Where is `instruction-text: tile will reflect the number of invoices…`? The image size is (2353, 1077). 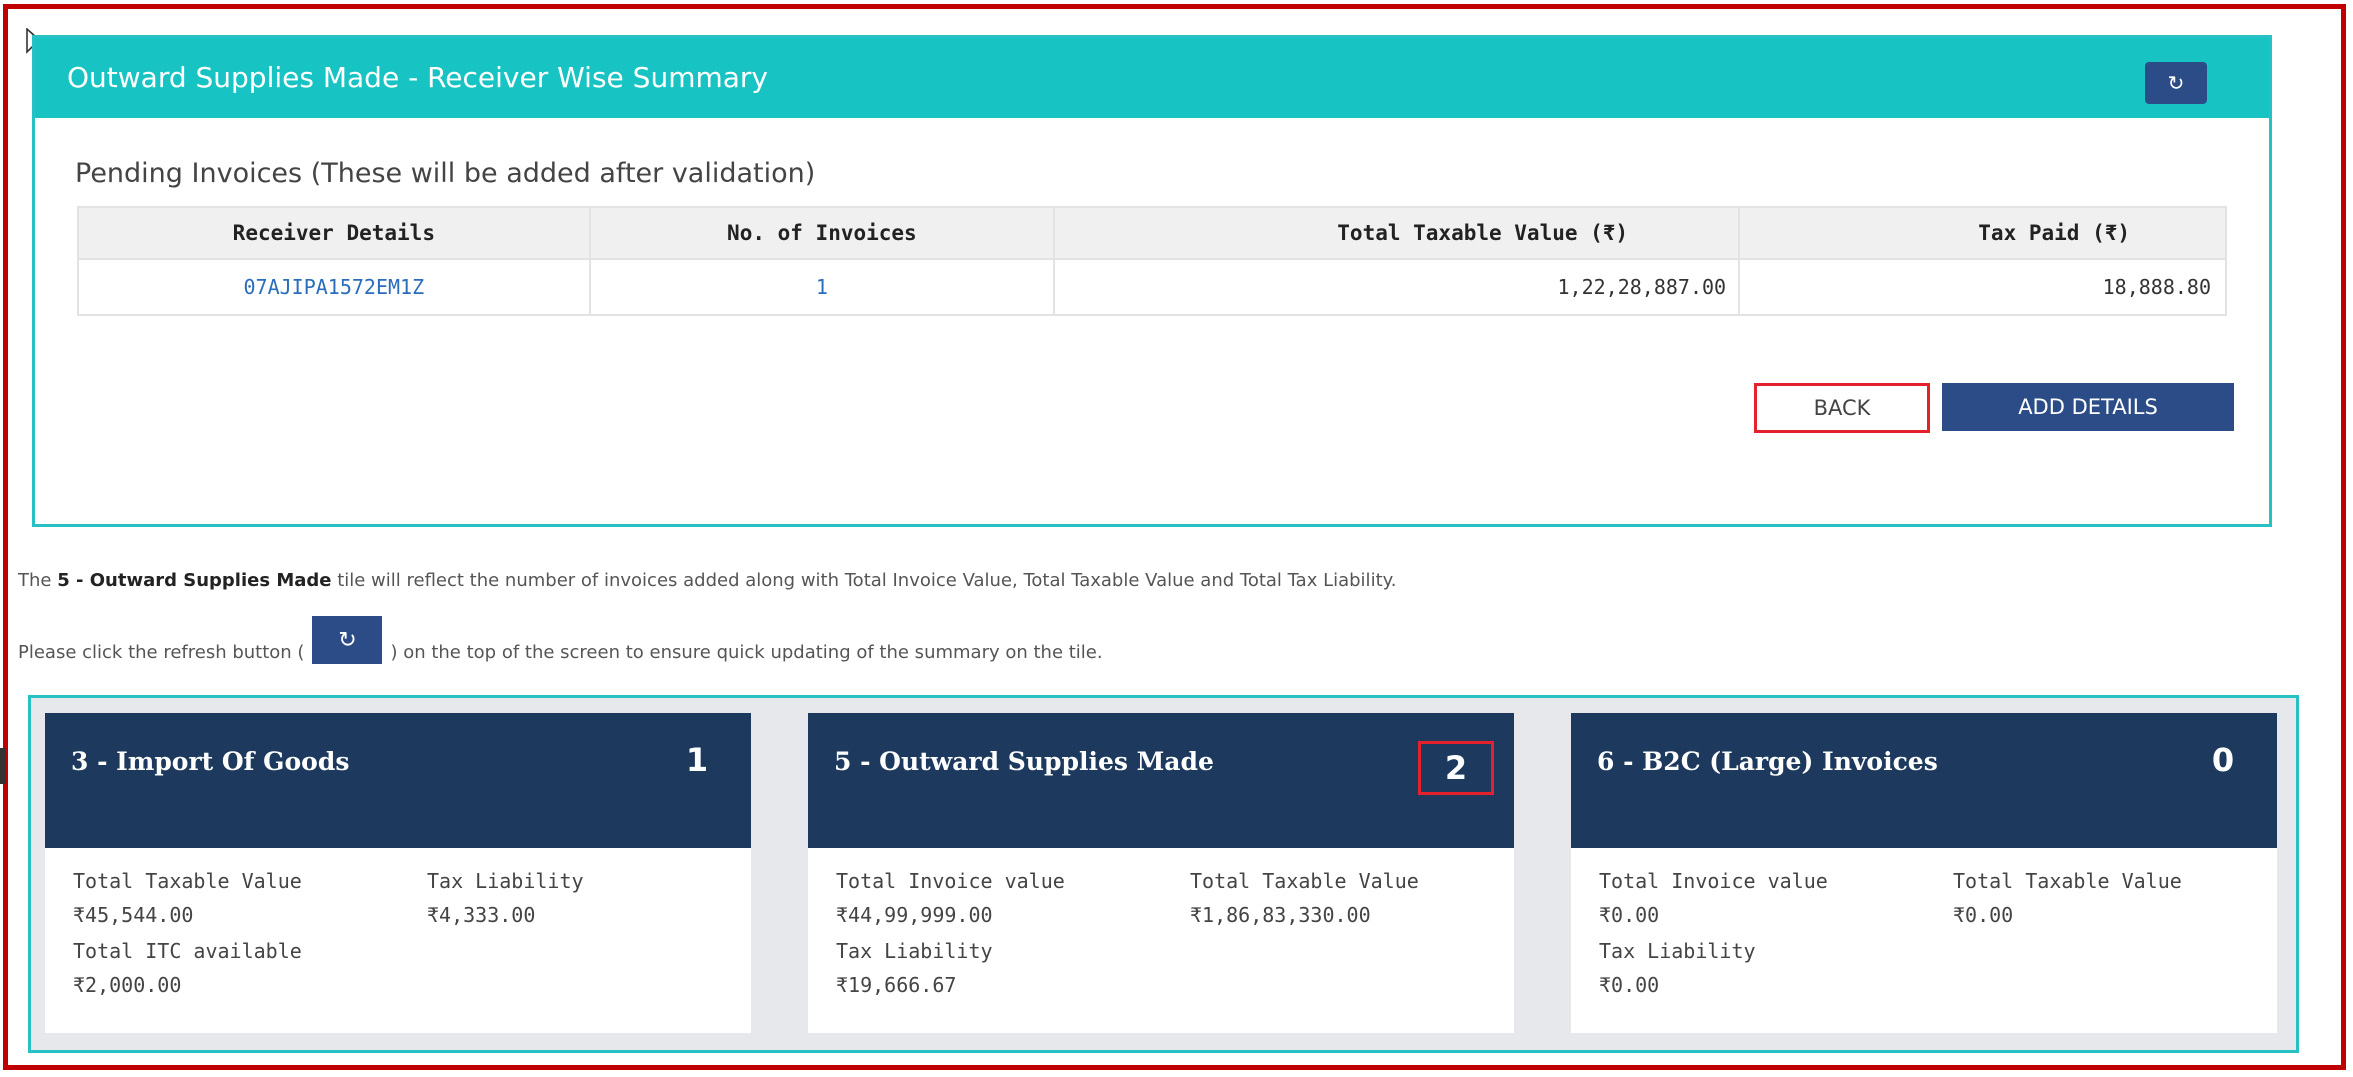
instruction-text: tile will reflect the number of invoices… is located at coordinates (864, 580).